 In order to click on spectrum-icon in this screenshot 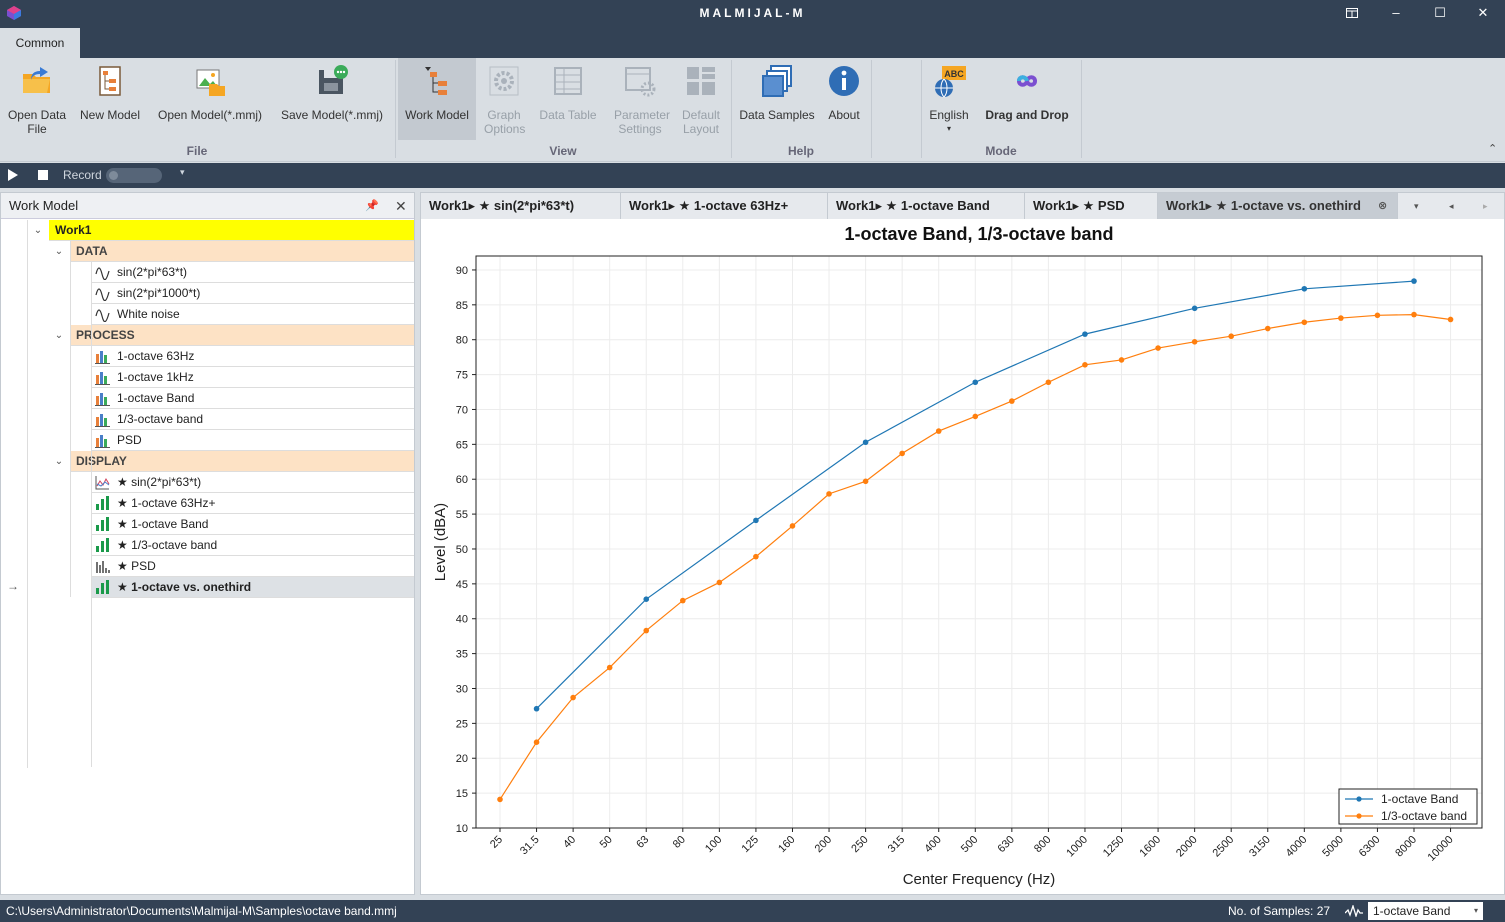, I will do `click(103, 567)`.